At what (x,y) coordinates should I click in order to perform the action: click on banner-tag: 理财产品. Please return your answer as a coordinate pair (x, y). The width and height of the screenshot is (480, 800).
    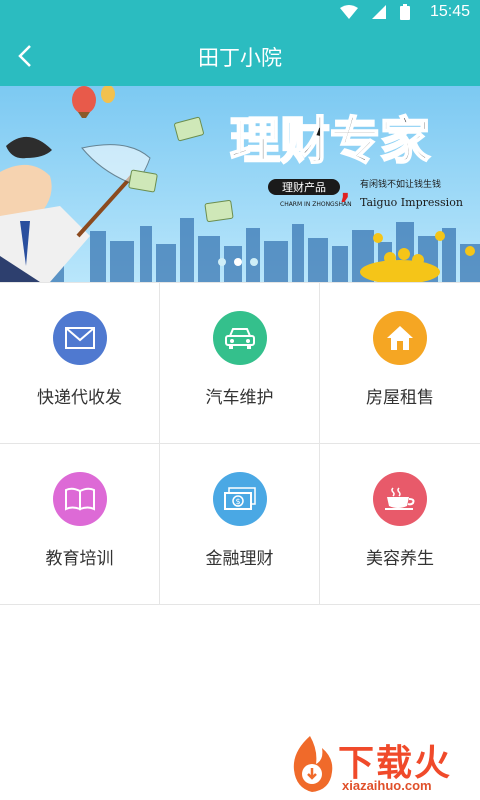
    Looking at the image, I should click on (304, 187).